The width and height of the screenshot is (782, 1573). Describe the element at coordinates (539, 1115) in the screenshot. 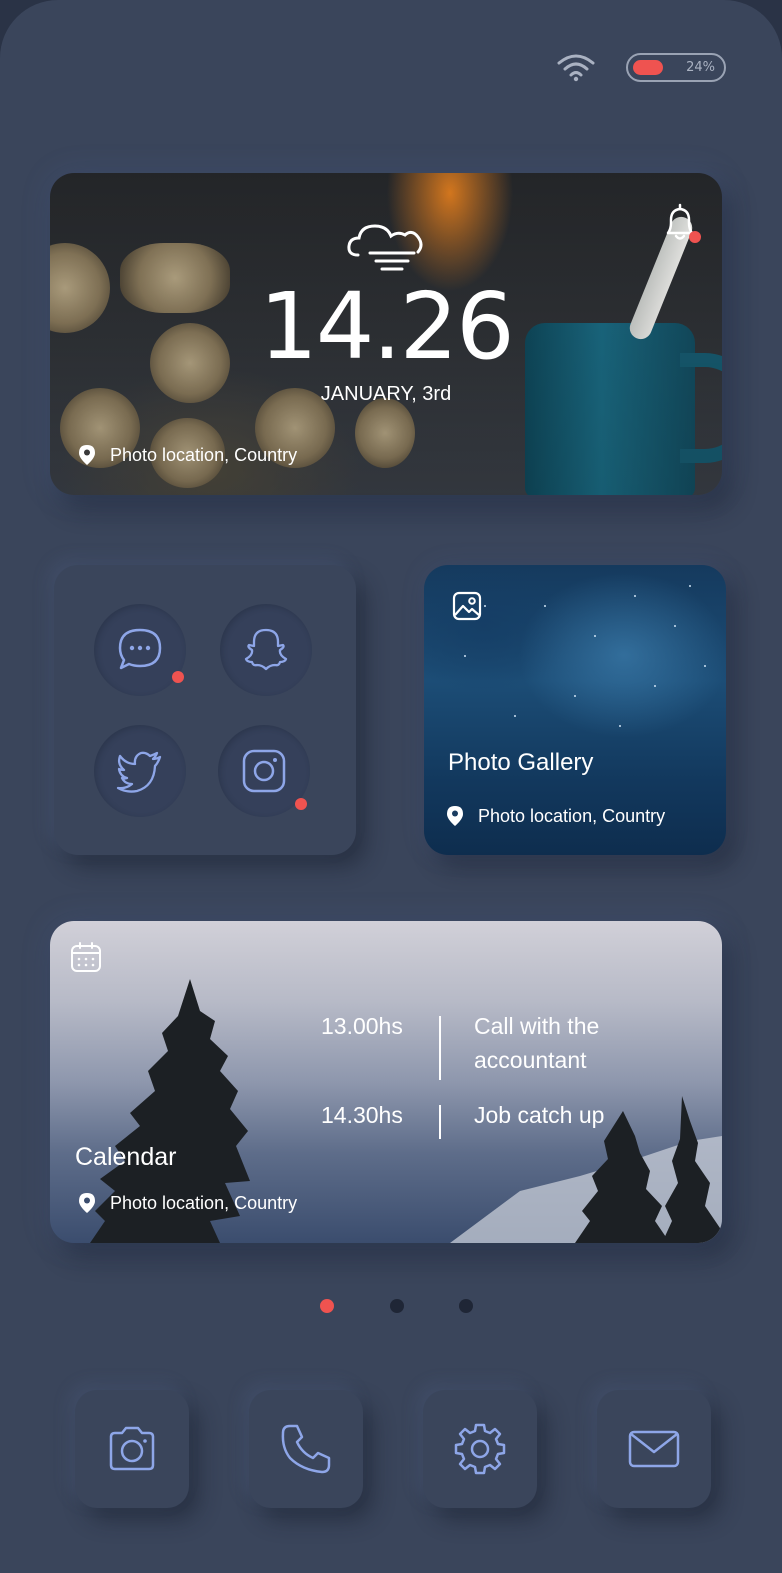

I see `event-title: Job catch up` at that location.